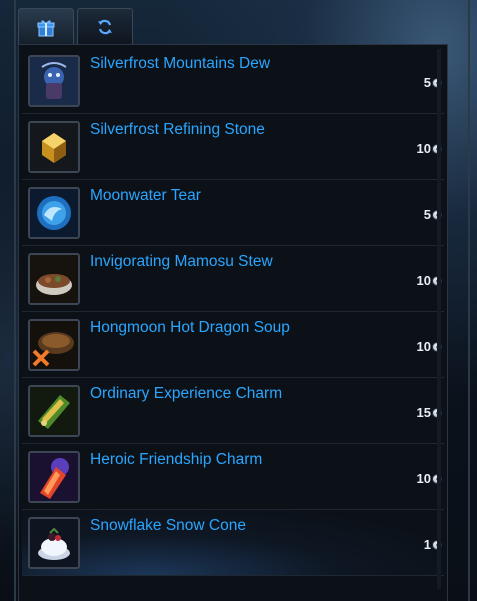  Describe the element at coordinates (177, 129) in the screenshot. I see `item-name: Silverfrost Refining Stone` at that location.